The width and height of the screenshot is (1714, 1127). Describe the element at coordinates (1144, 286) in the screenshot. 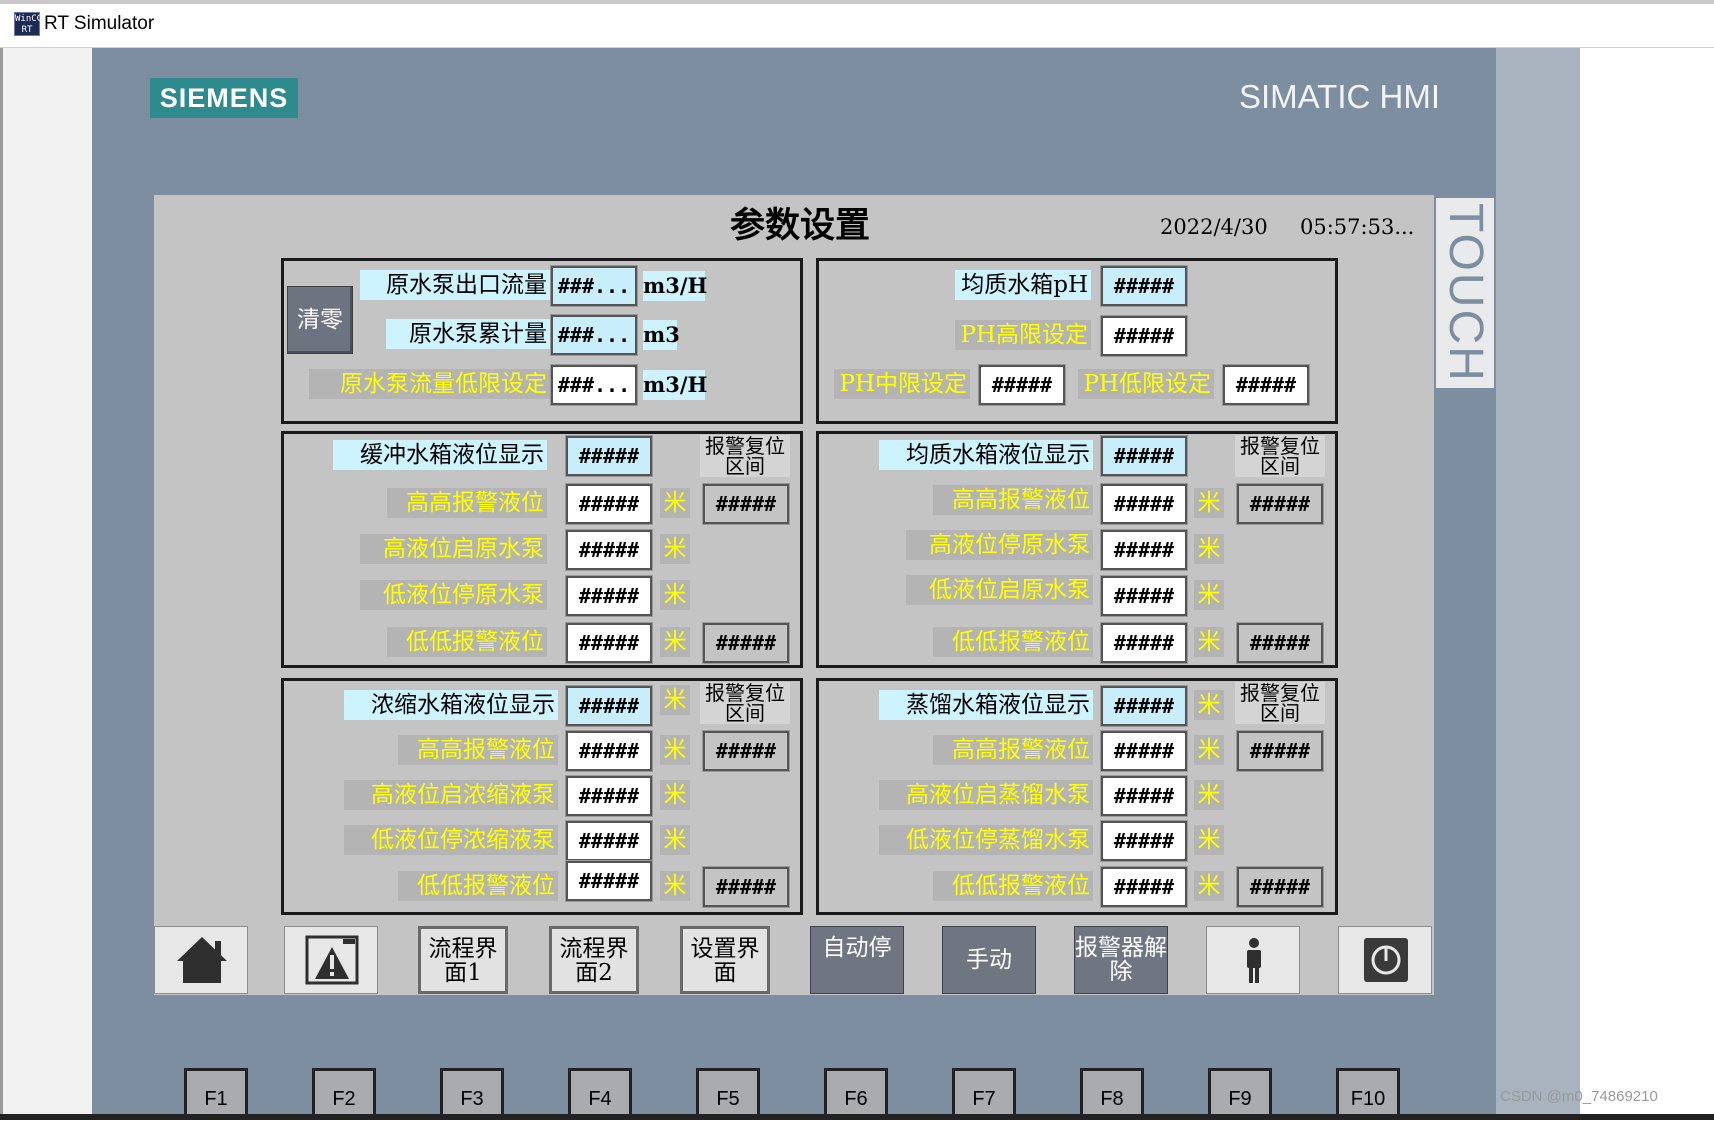

I see `ph-display-field: #####` at that location.